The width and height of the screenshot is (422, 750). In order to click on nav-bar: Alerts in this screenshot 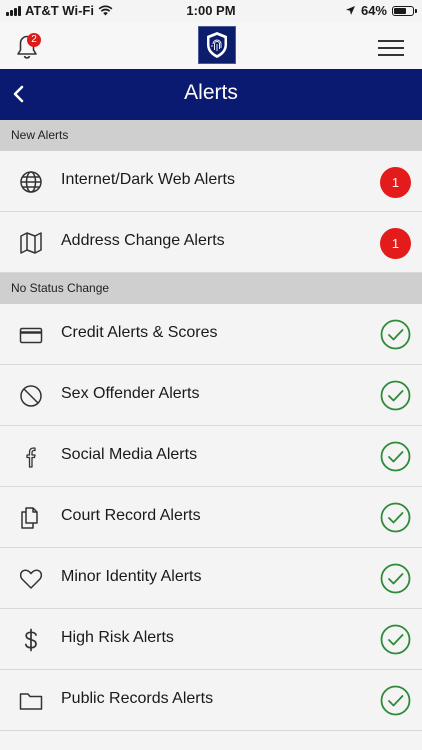, I will do `click(211, 94)`.